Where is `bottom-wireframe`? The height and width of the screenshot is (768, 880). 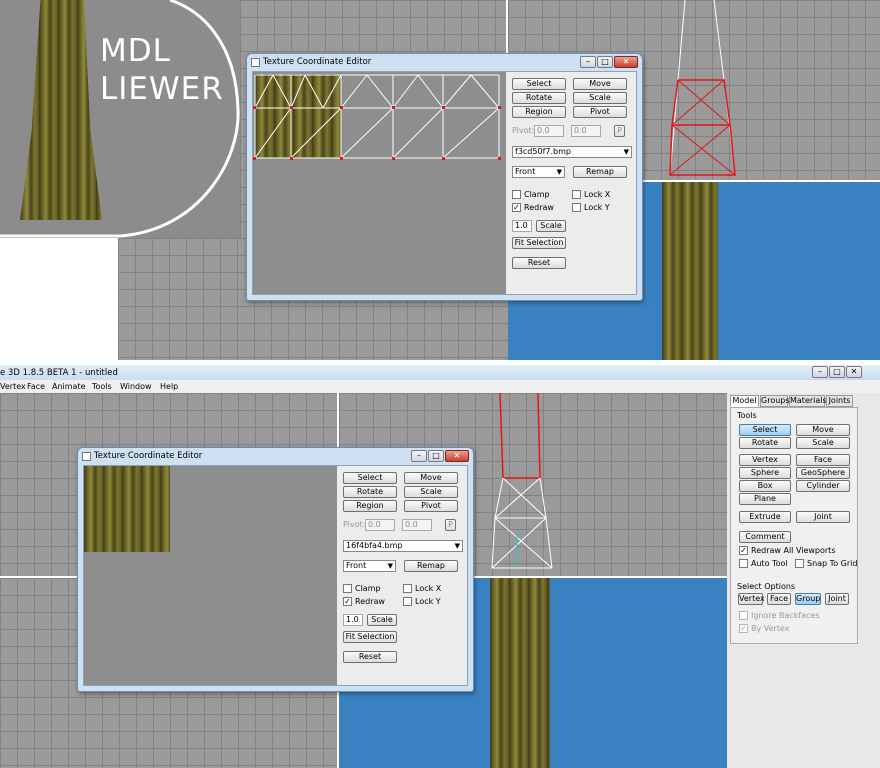 bottom-wireframe is located at coordinates (522, 481).